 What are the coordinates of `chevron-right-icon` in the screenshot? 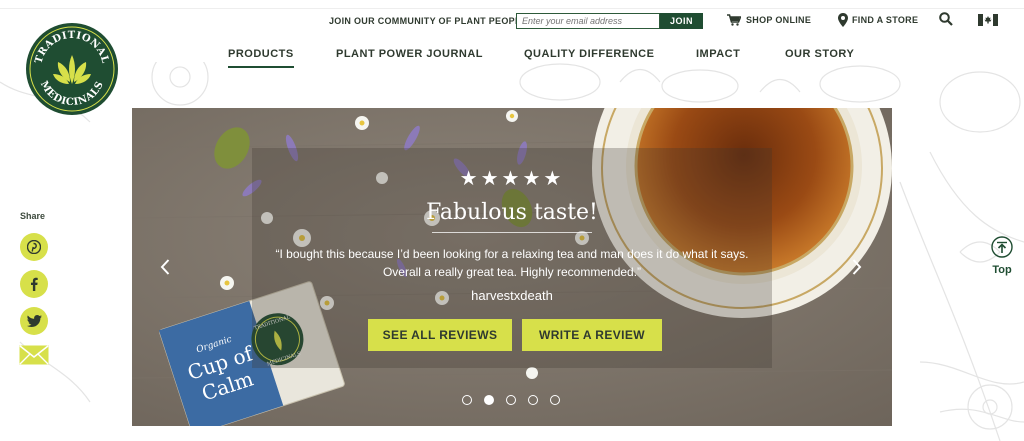 It's located at (857, 267).